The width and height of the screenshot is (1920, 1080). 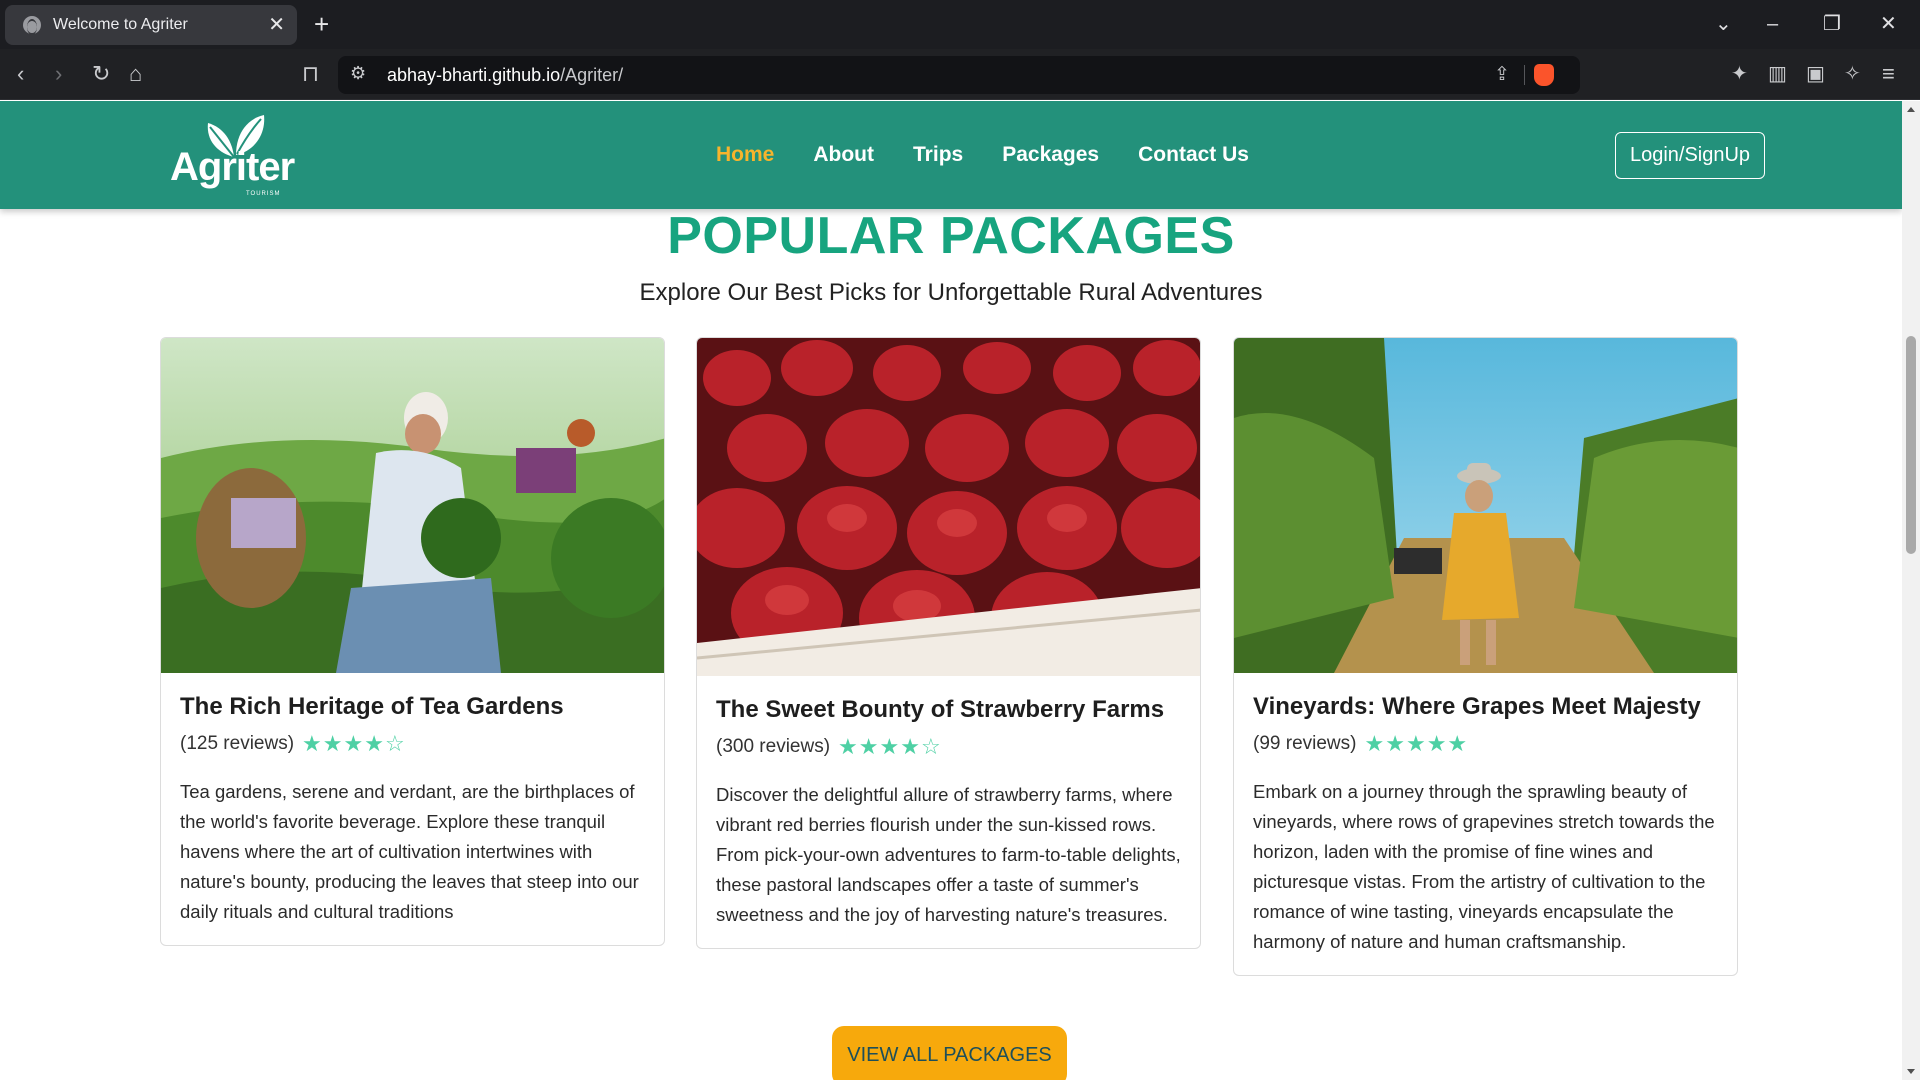 What do you see at coordinates (1832, 24) in the screenshot?
I see `restore-icon: ❐` at bounding box center [1832, 24].